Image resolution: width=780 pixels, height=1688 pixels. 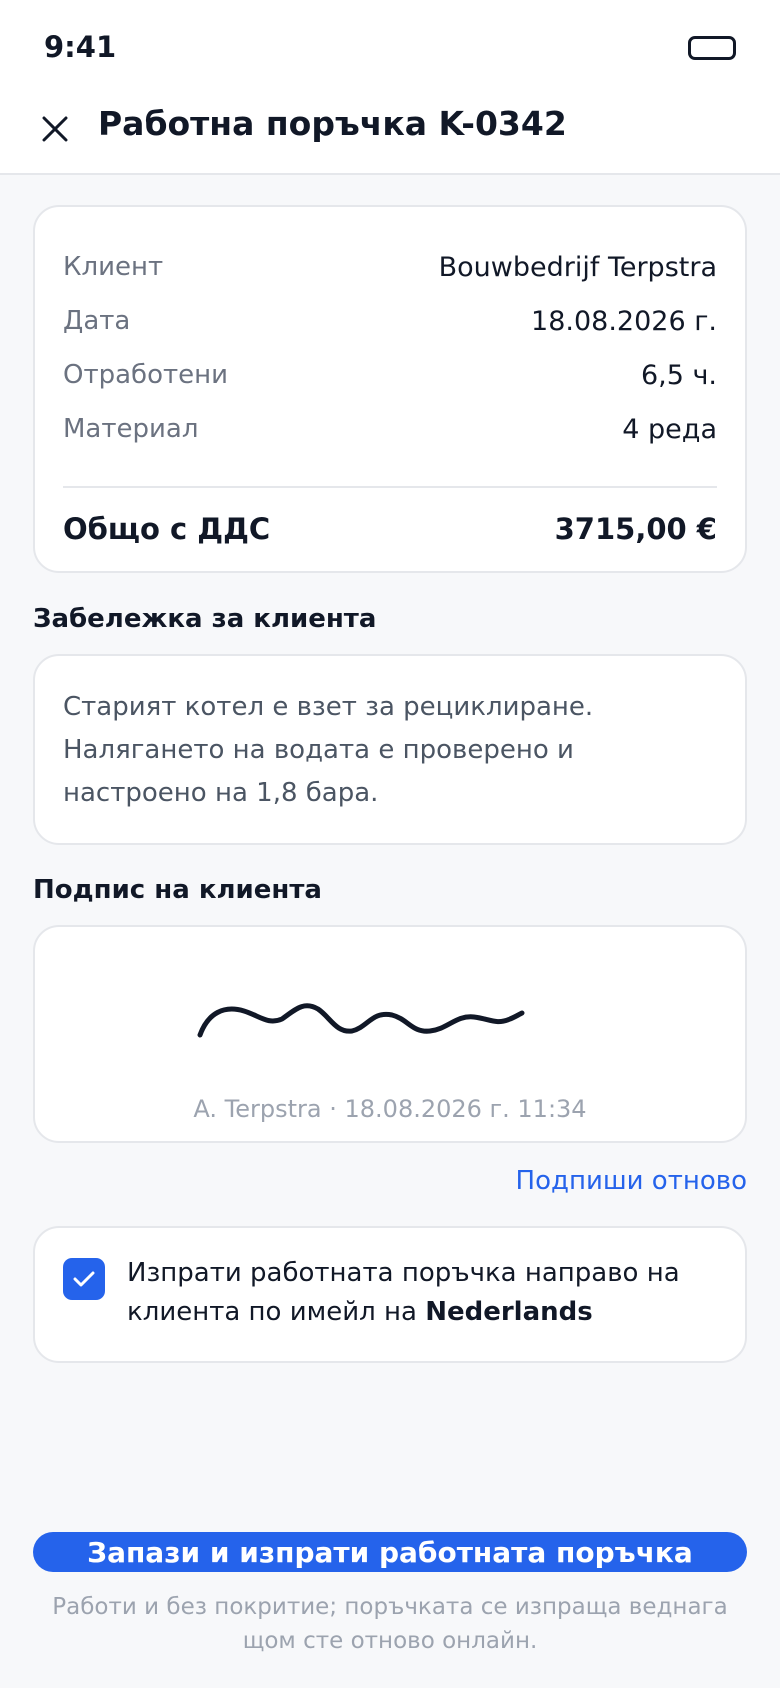 What do you see at coordinates (712, 48) in the screenshot?
I see `battery-icon` at bounding box center [712, 48].